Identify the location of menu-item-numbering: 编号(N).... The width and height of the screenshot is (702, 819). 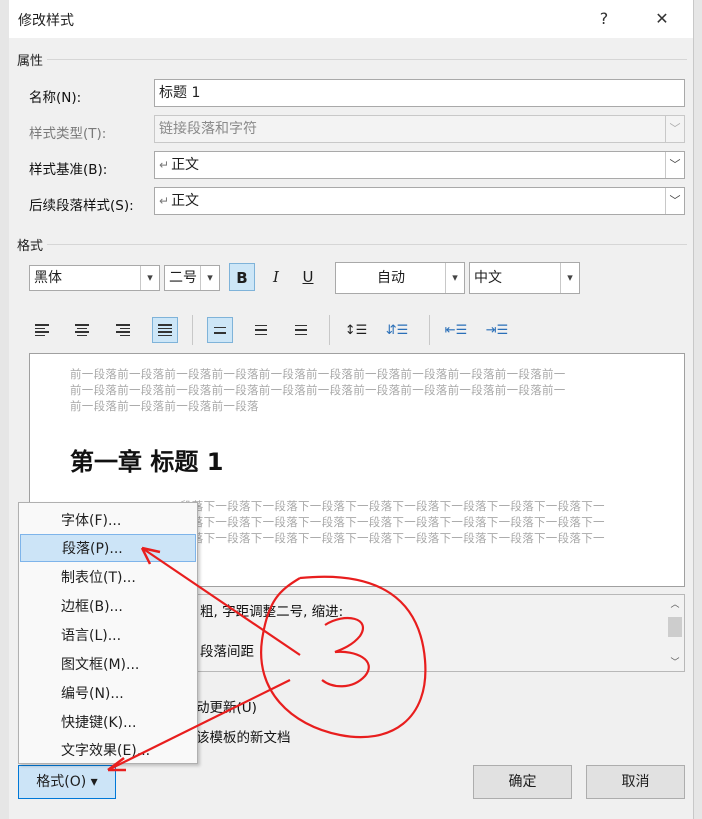
(108, 694).